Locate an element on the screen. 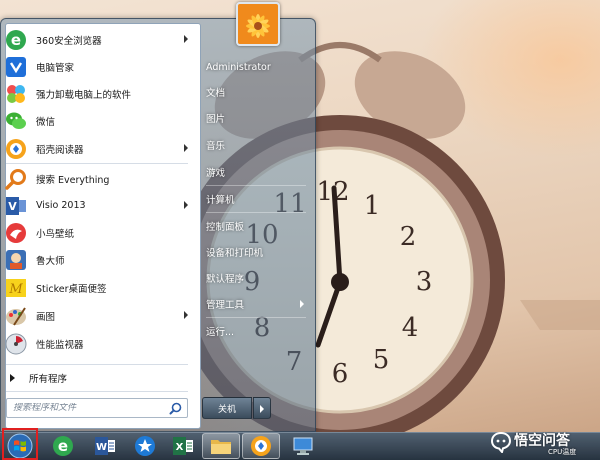  user-avatar is located at coordinates (258, 24).